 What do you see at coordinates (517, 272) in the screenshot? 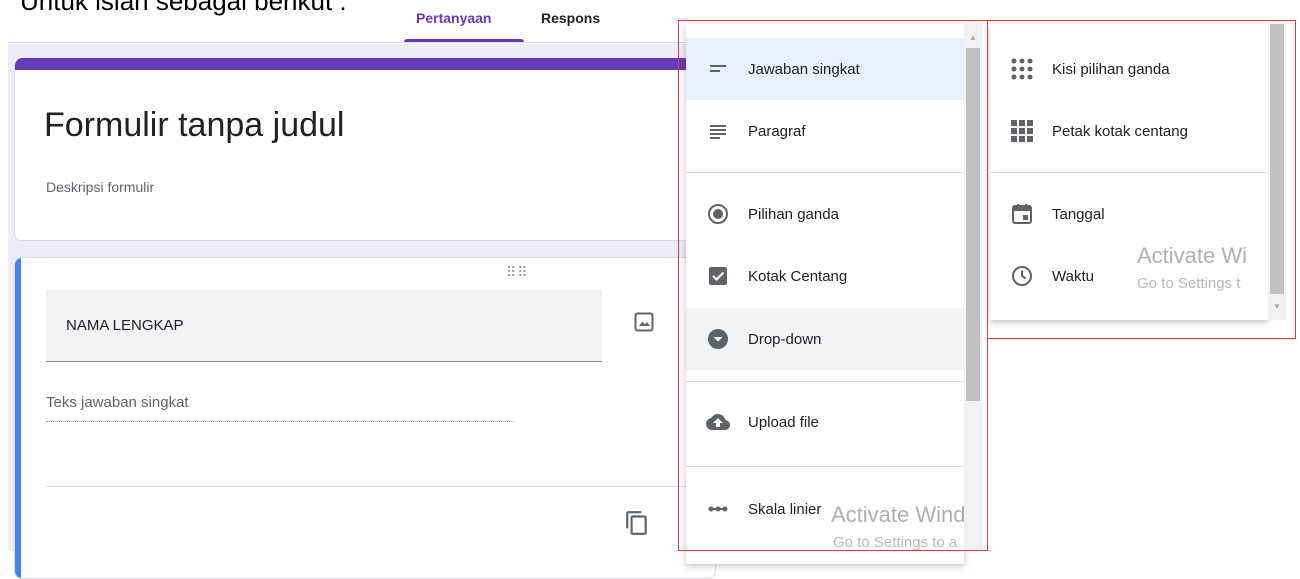
I see `drag-handle-icon: ⠿⠿` at bounding box center [517, 272].